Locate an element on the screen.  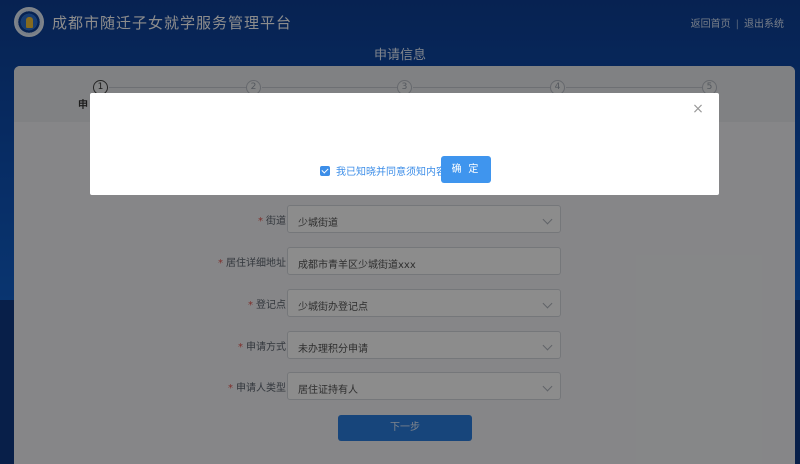
agree-checkbox is located at coordinates (325, 170).